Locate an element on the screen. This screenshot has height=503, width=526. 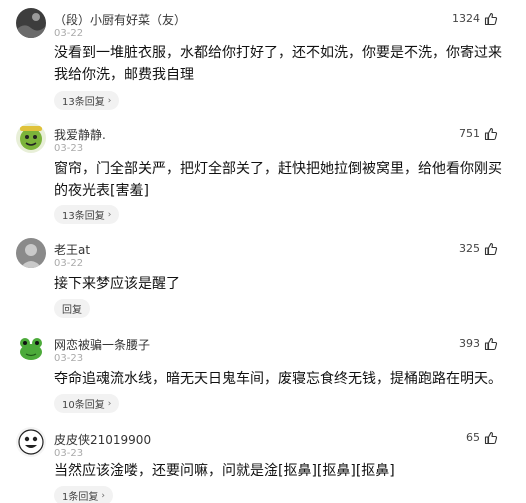
thumbs-up-icon is located at coordinates (491, 438).